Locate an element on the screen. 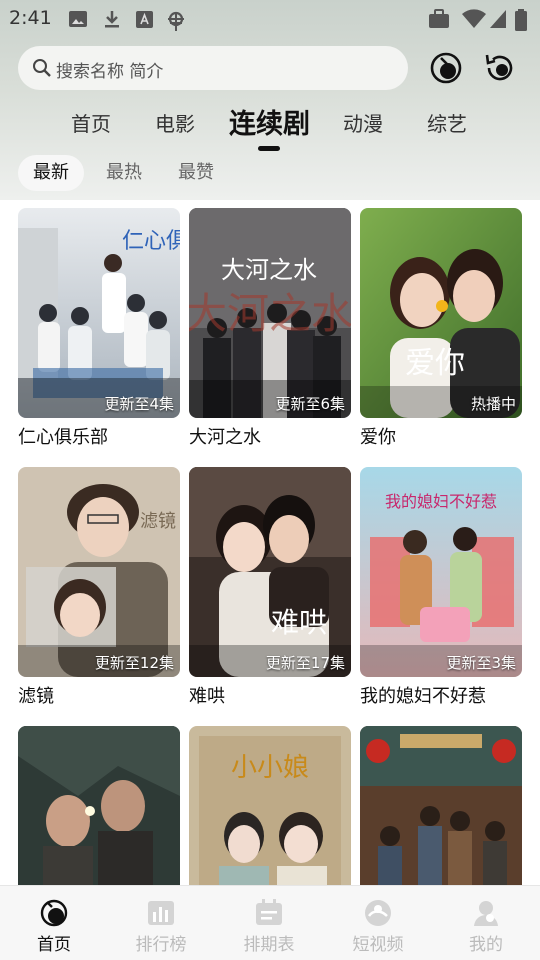 The width and height of the screenshot is (540, 960). poster-title-text: 爱你 is located at coordinates (435, 363).